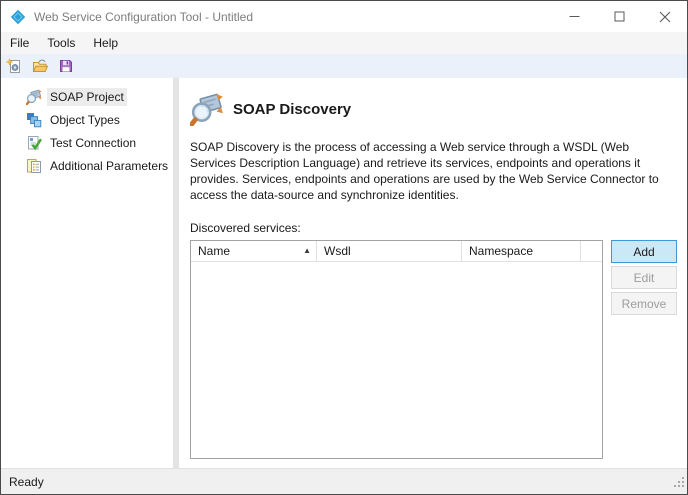 This screenshot has height=495, width=688. I want to click on app-icon, so click(18, 17).